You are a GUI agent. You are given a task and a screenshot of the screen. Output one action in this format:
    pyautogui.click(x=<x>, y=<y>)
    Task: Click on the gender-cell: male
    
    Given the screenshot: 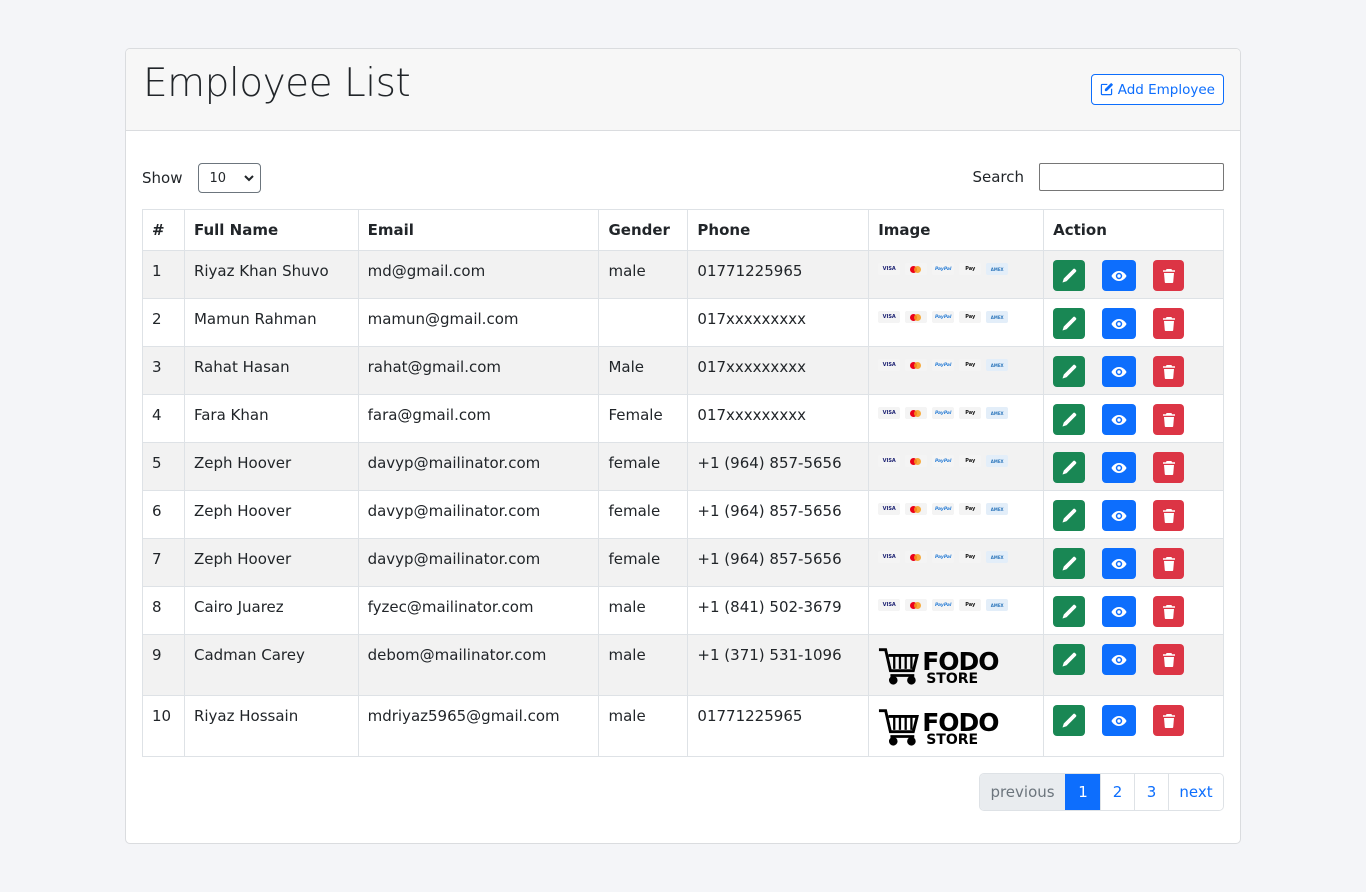 What is the action you would take?
    pyautogui.click(x=643, y=665)
    